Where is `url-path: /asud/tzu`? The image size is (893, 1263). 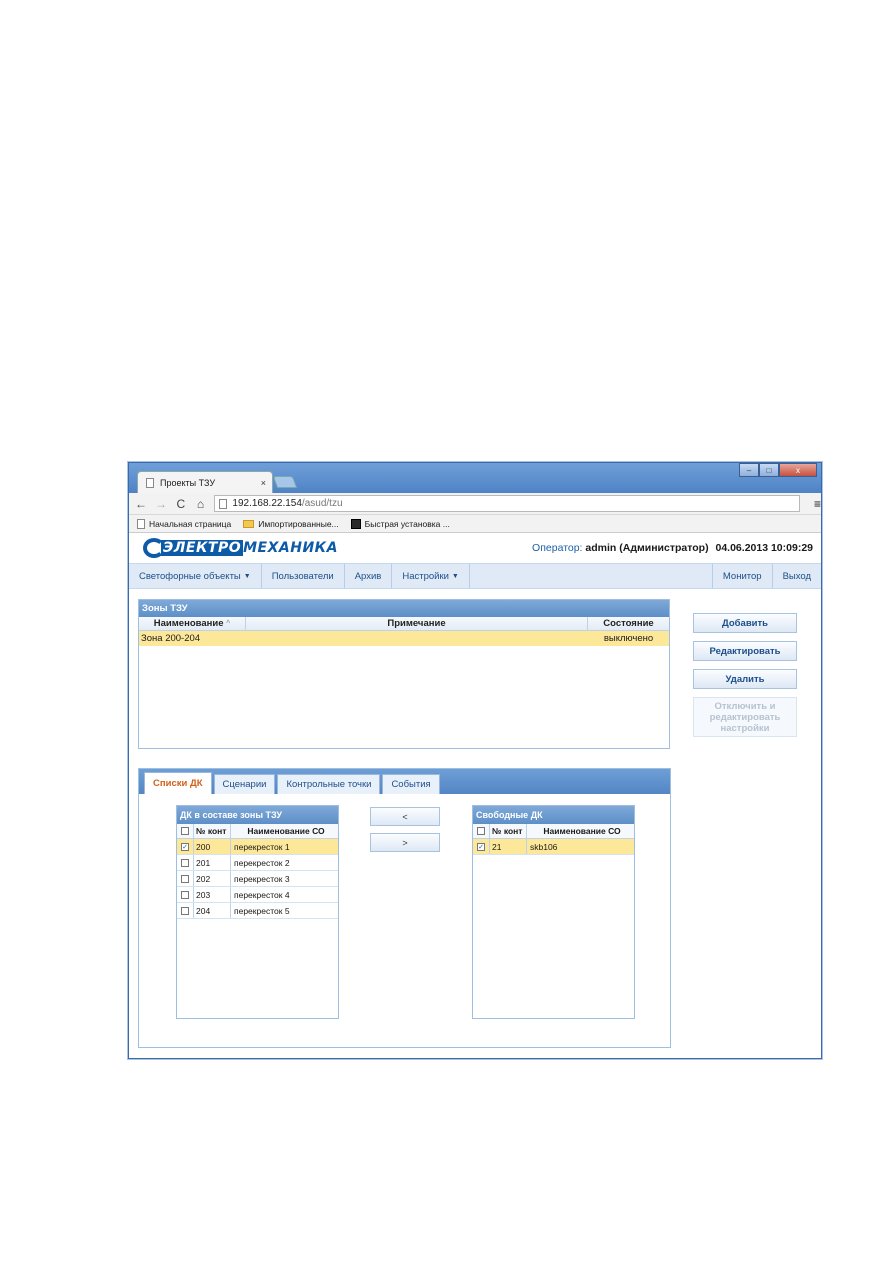
url-path: /asud/tzu is located at coordinates (322, 503).